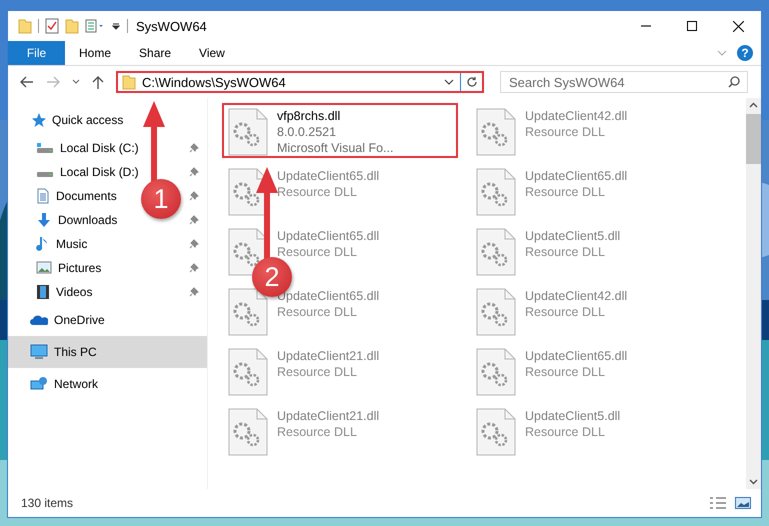 The height and width of the screenshot is (526, 769). Describe the element at coordinates (99, 148) in the screenshot. I see `nav-item: Local Disk (C:)` at that location.